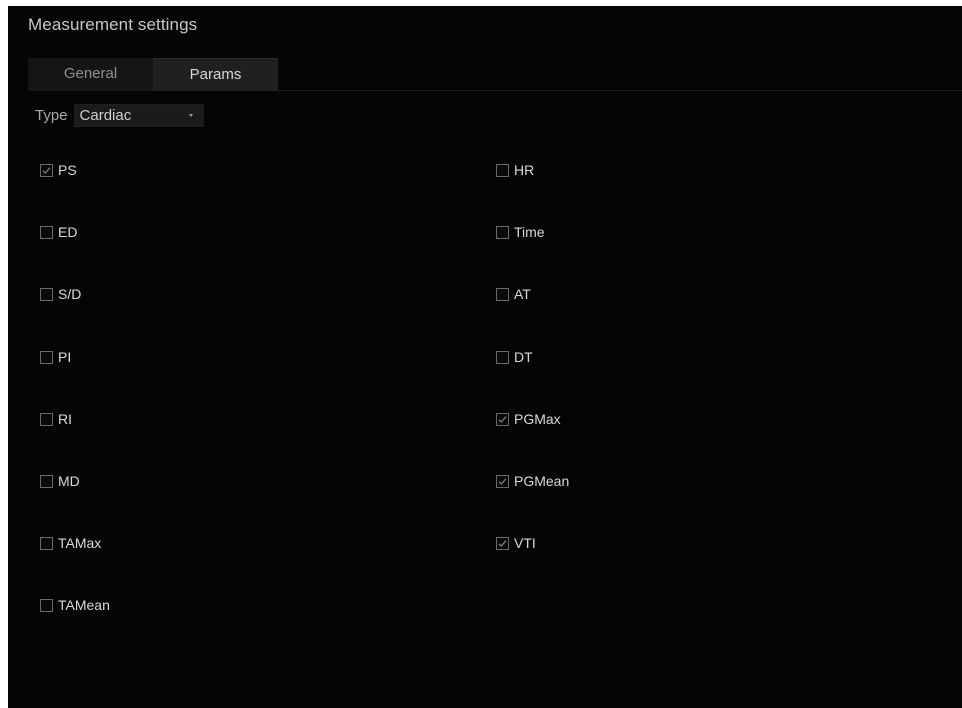 This screenshot has width=962, height=708. What do you see at coordinates (523, 357) in the screenshot?
I see `param-label: DT` at bounding box center [523, 357].